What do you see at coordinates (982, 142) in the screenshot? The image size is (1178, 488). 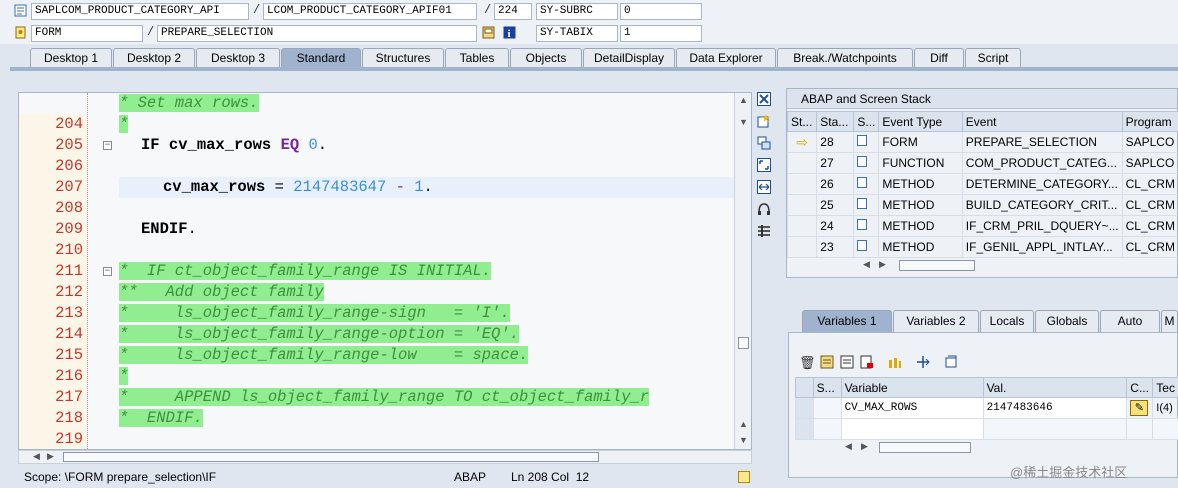 I see `table-row: ⇨ 28 FORM PREPARE_SELECTION SAPLCO` at bounding box center [982, 142].